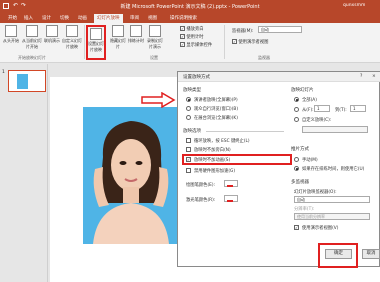 The width and height of the screenshot is (380, 282). I want to click on to-label: 到(T):, so click(341, 110).